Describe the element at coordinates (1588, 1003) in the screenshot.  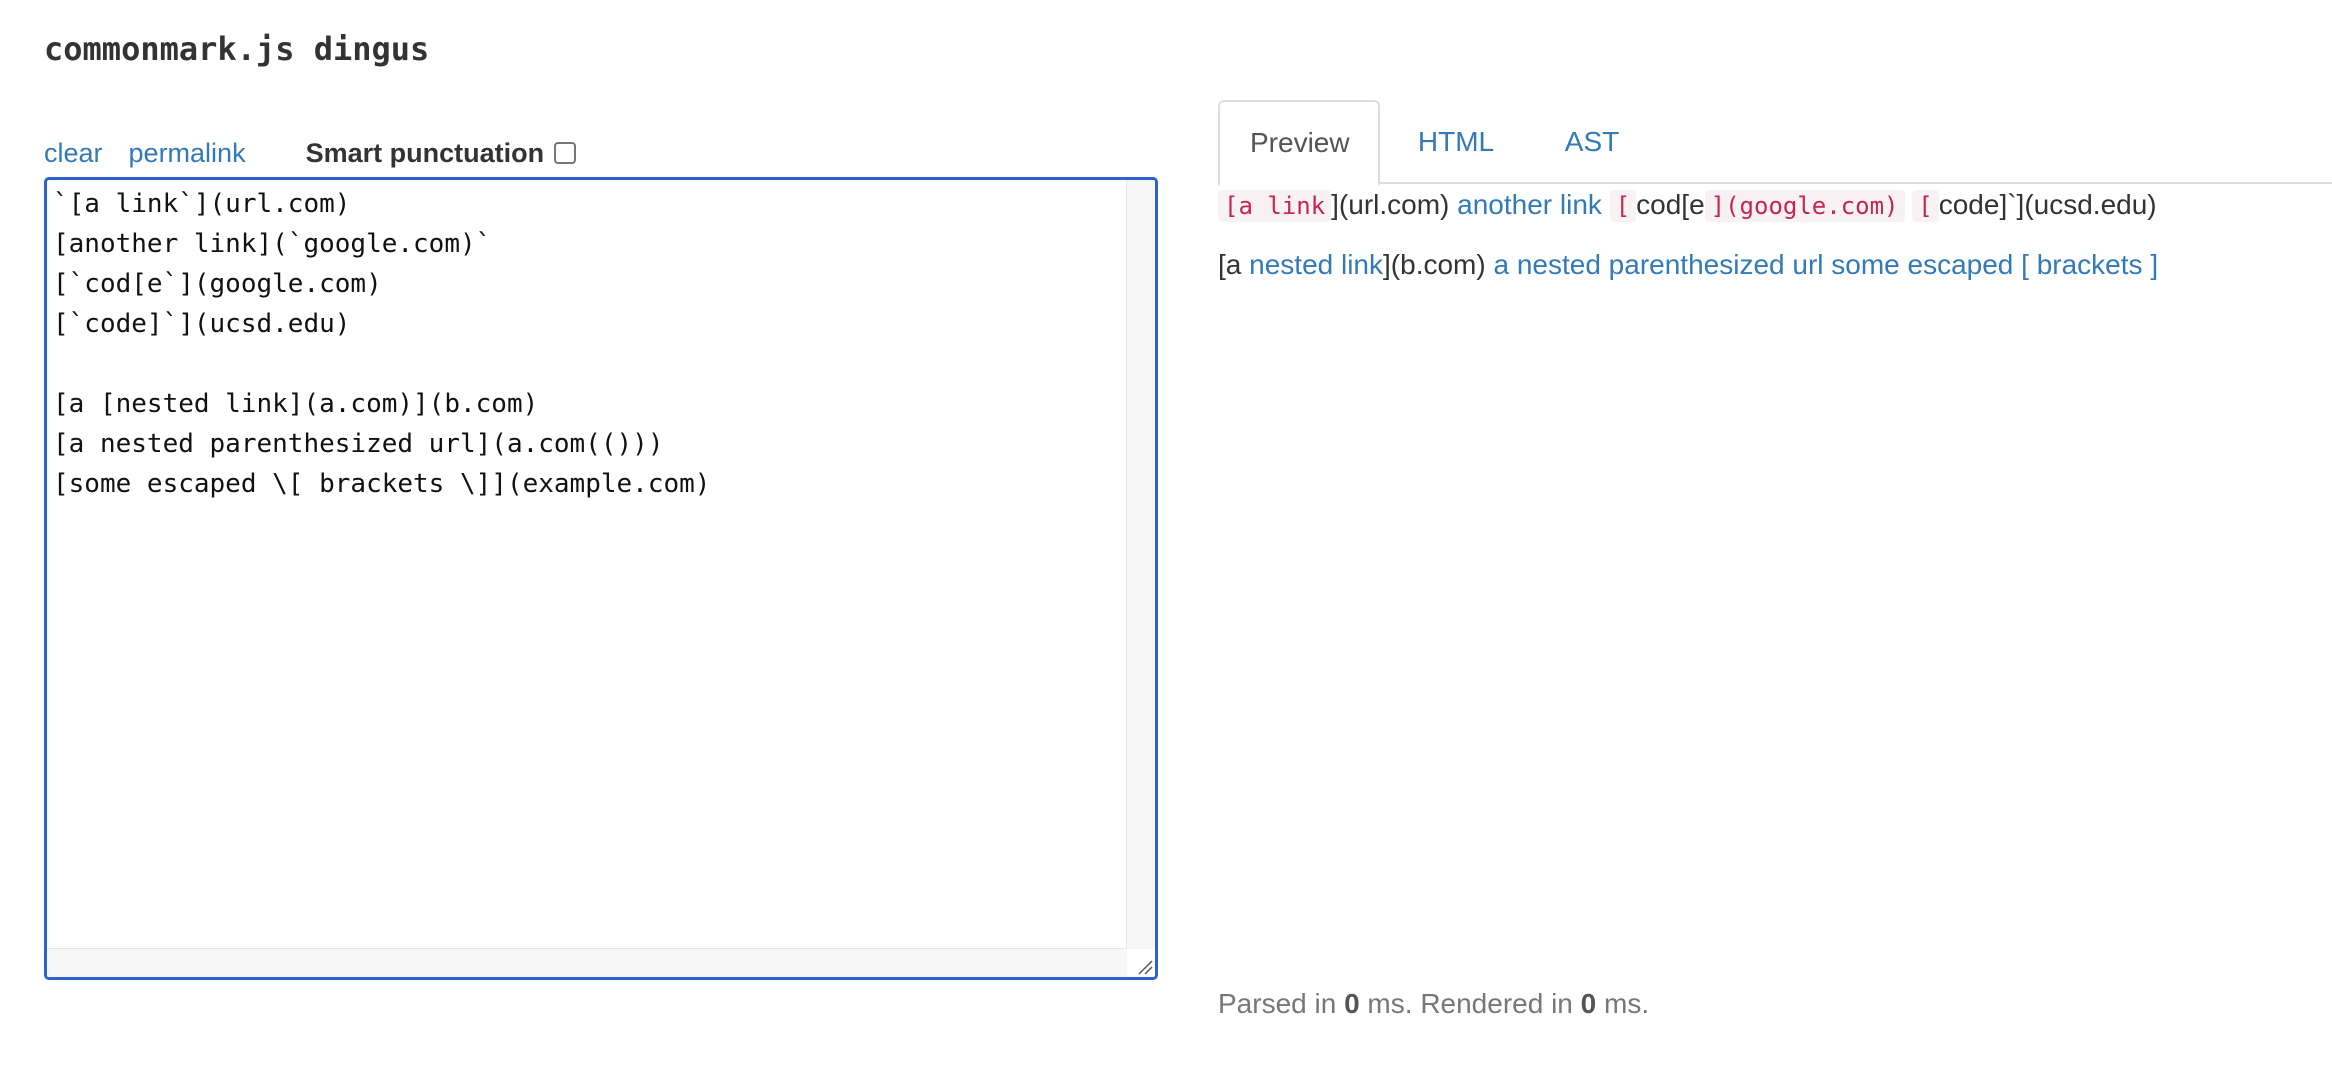
I see `rendered-ms: 0` at that location.